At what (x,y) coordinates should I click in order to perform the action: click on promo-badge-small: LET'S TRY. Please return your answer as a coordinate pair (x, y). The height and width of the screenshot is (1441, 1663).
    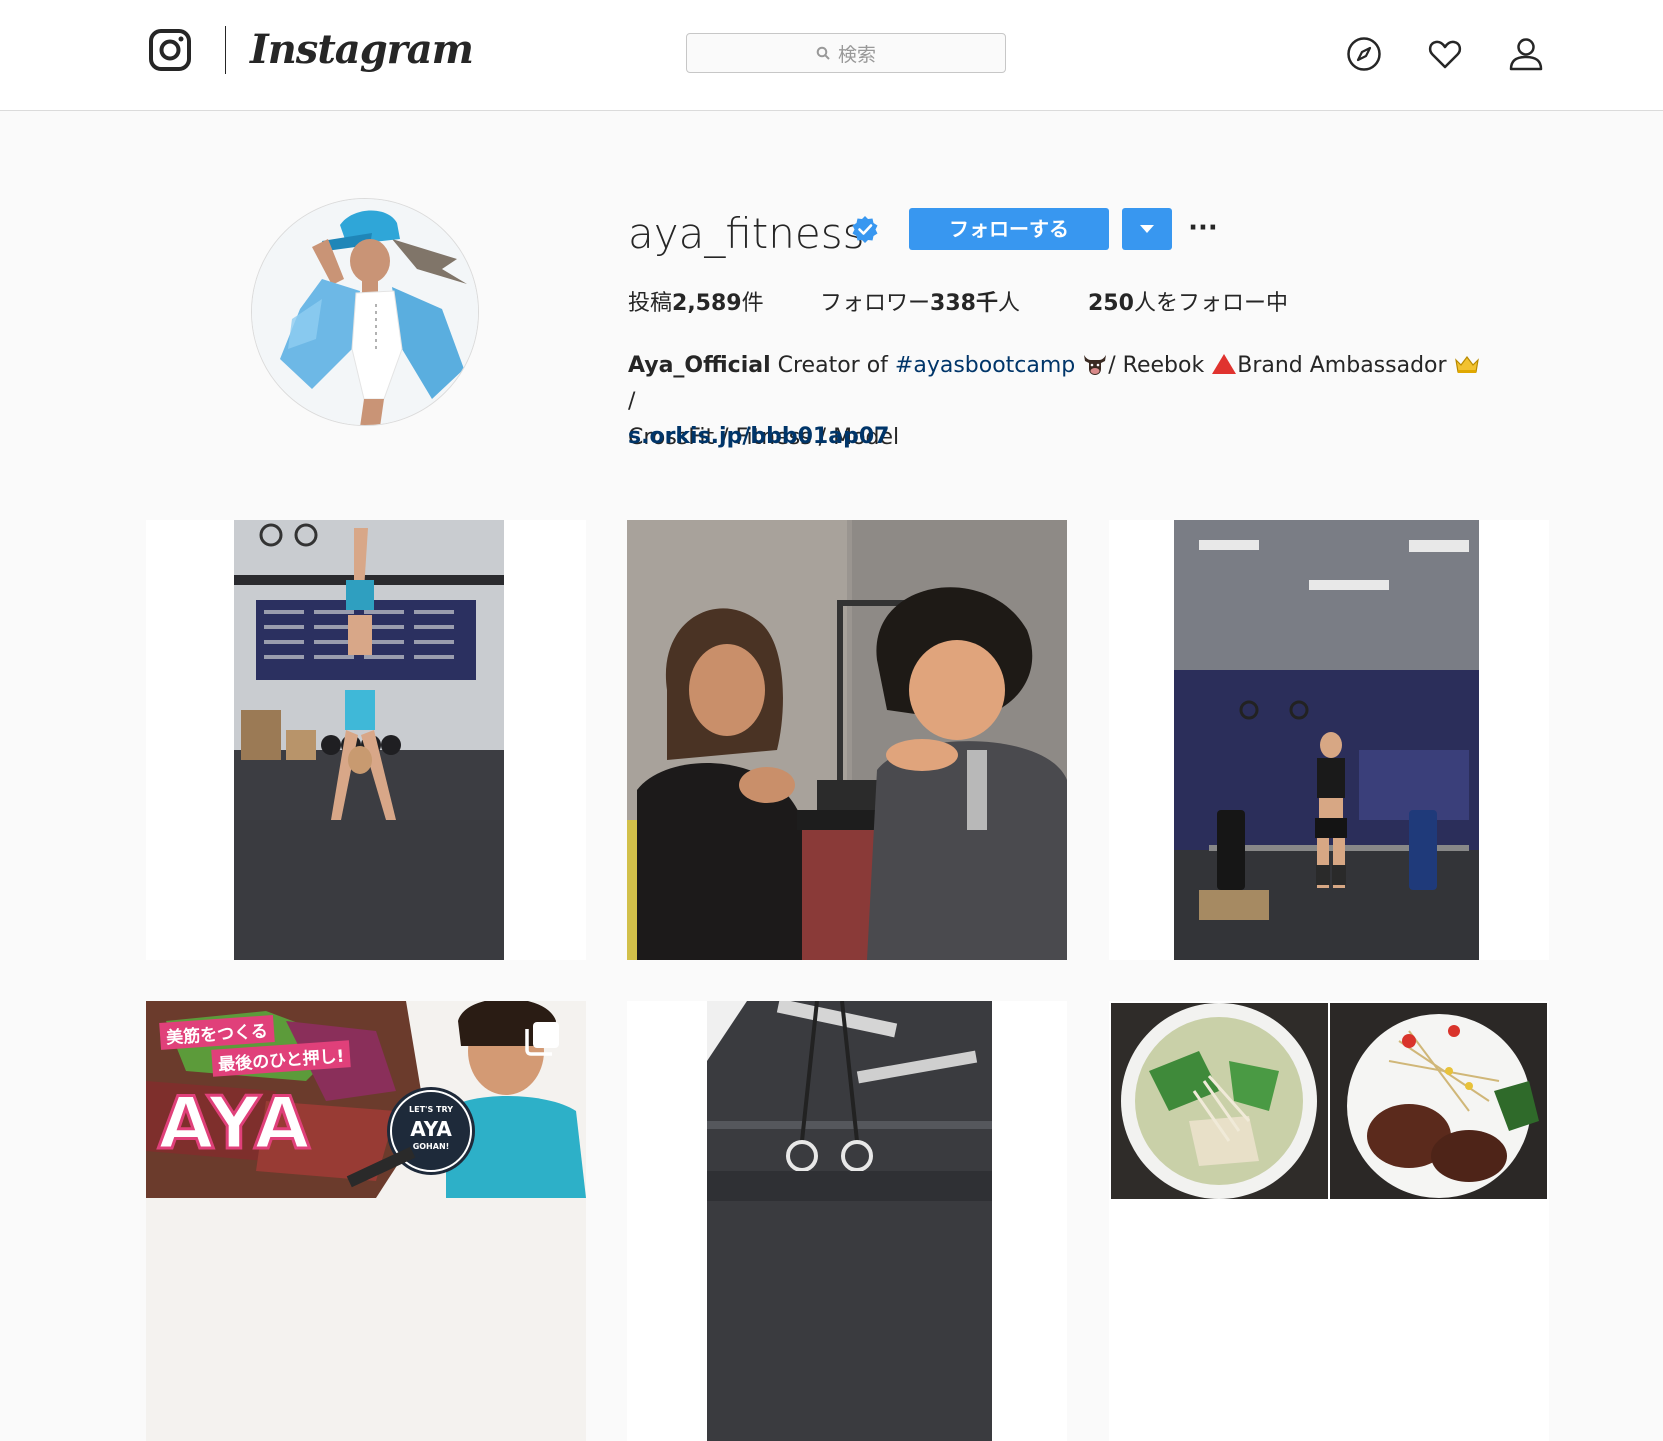
    Looking at the image, I should click on (431, 1109).